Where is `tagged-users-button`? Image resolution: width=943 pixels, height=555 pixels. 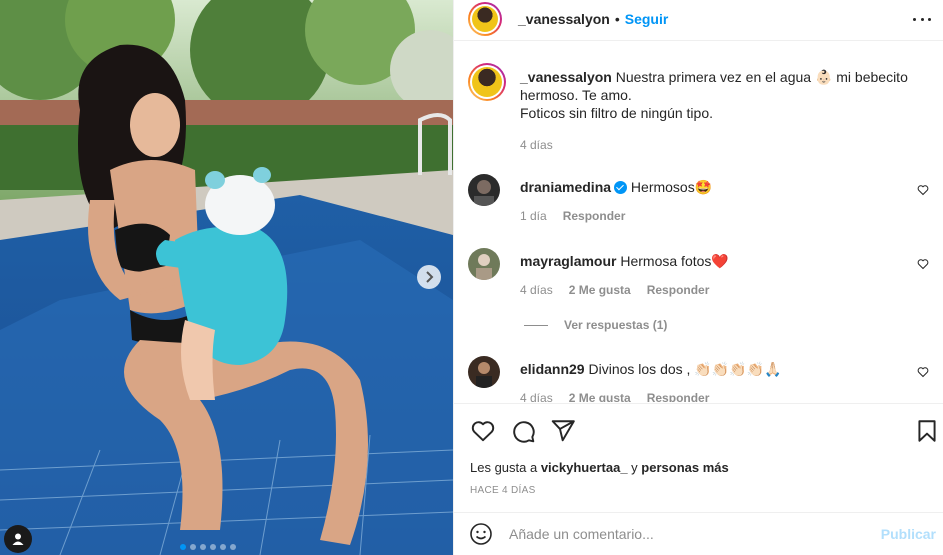 tagged-users-button is located at coordinates (18, 539).